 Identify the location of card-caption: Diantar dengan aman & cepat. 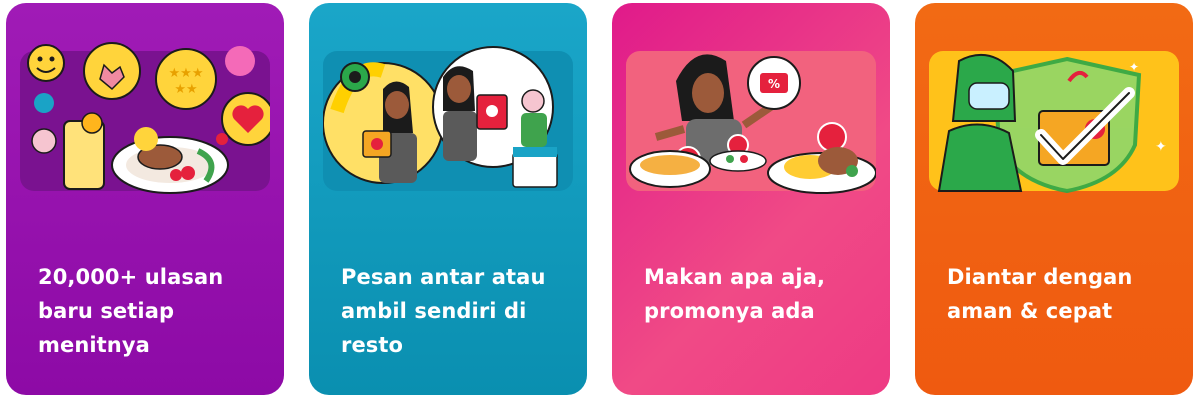
(1040, 294).